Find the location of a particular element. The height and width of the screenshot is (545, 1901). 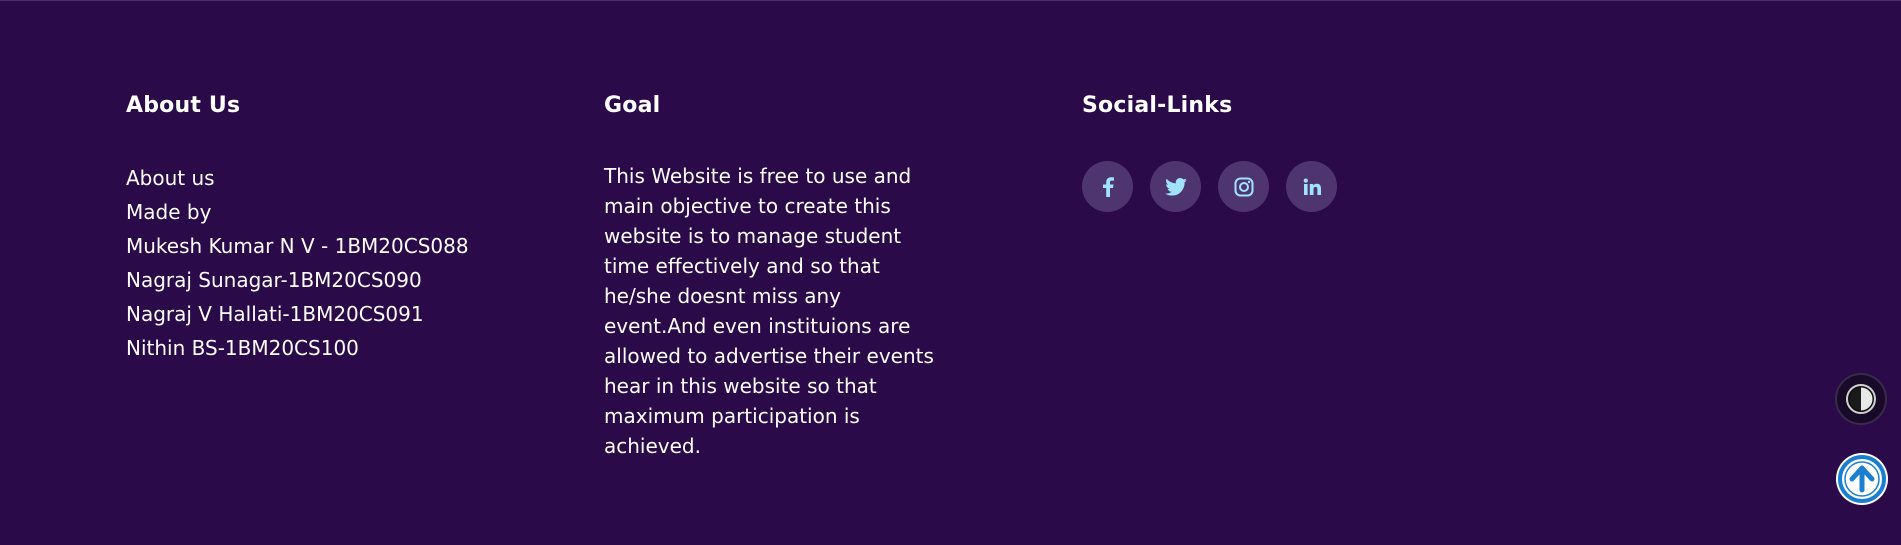

scroll-to-top-button is located at coordinates (1862, 479).